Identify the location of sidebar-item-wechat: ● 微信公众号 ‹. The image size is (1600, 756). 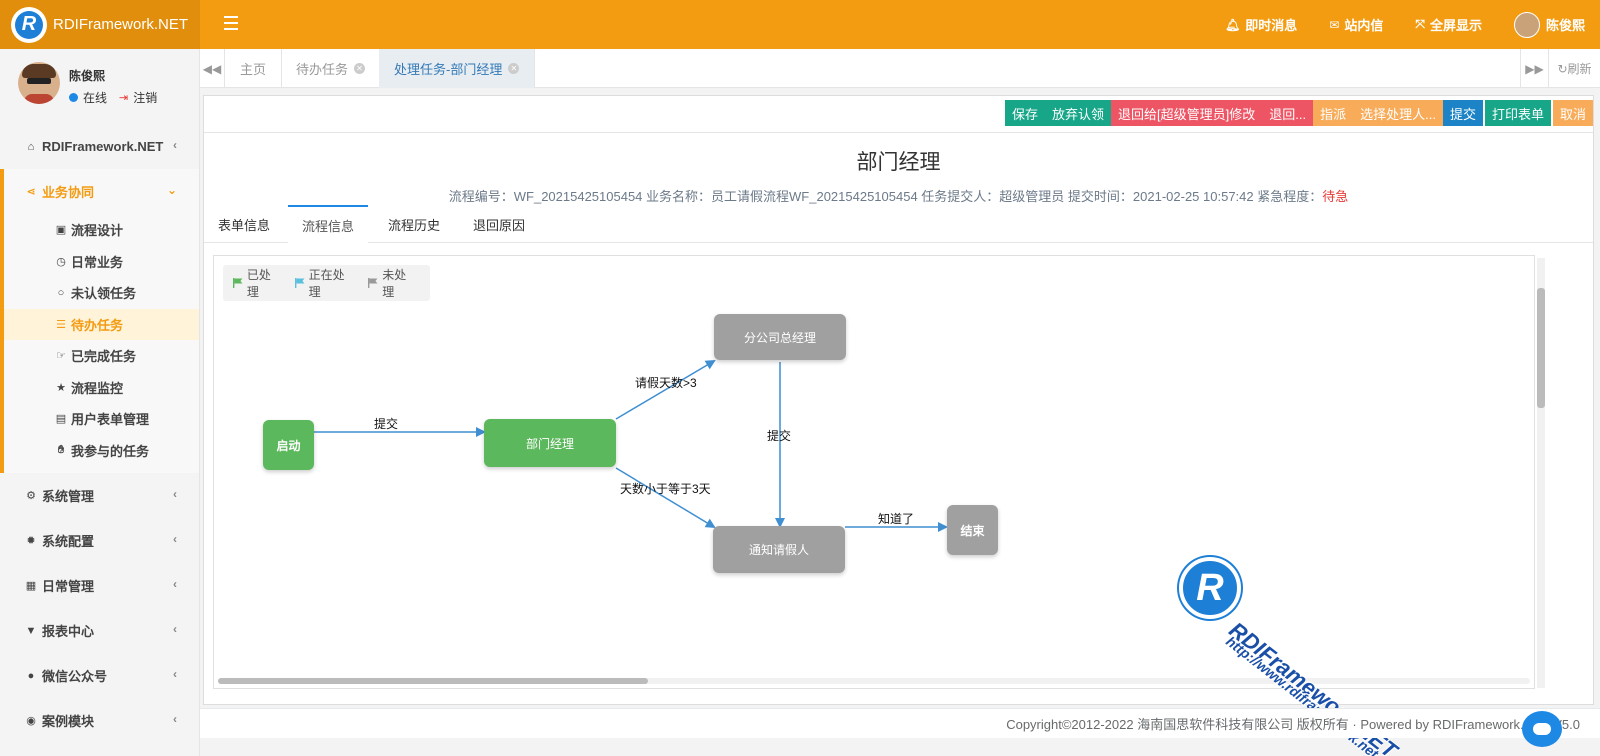
(99, 675).